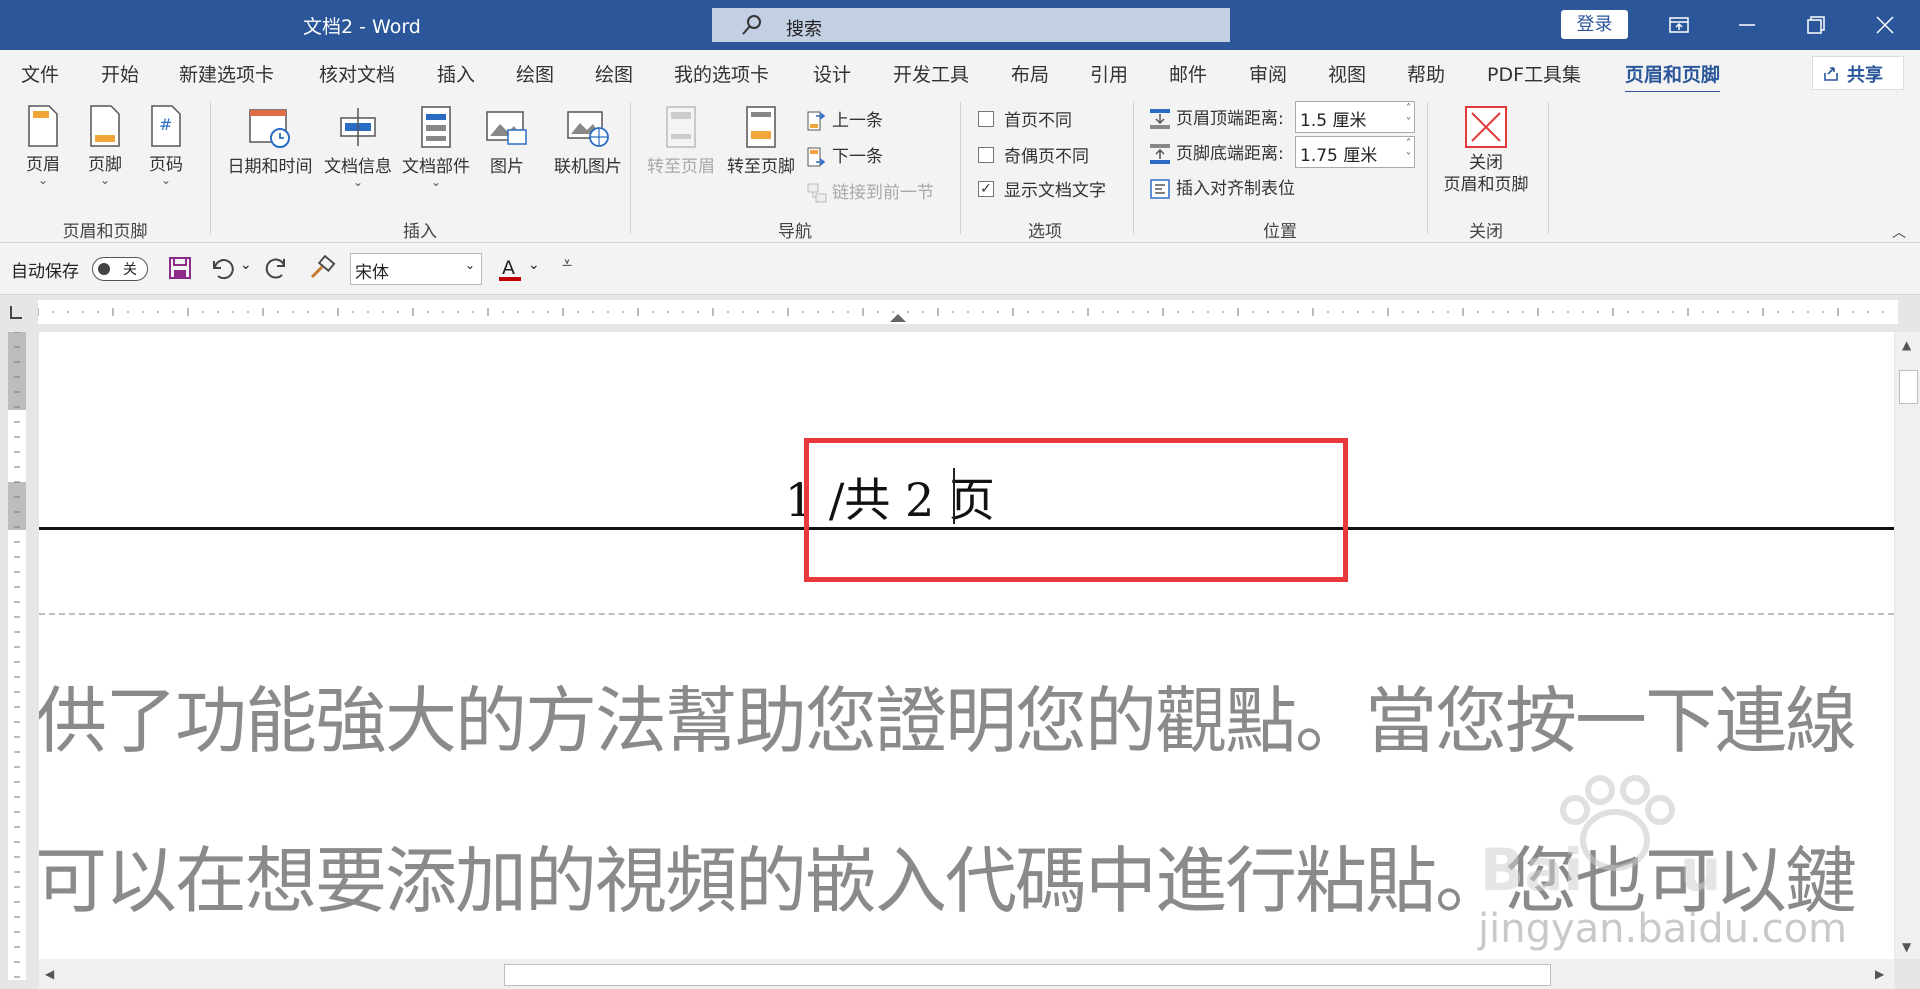 The image size is (1920, 989). Describe the element at coordinates (898, 318) in the screenshot. I see `indent-marker-icon` at that location.